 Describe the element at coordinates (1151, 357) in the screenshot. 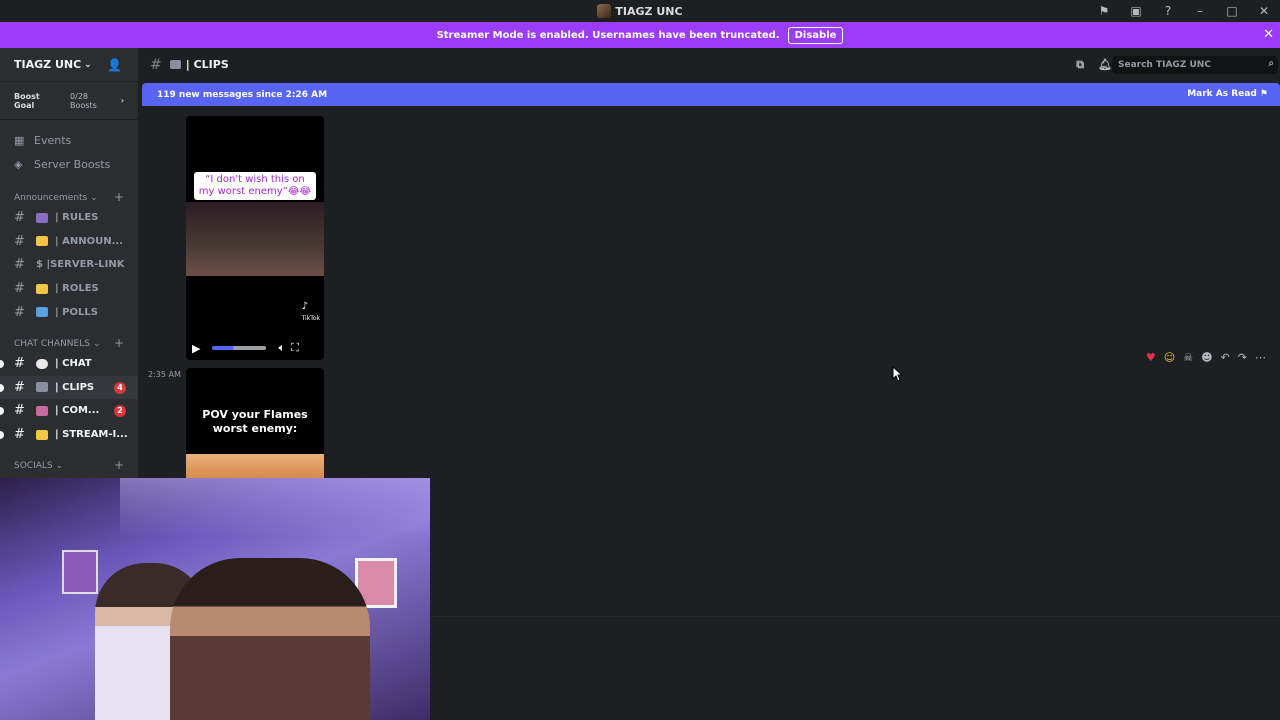

I see `heart-icon: ♥` at that location.